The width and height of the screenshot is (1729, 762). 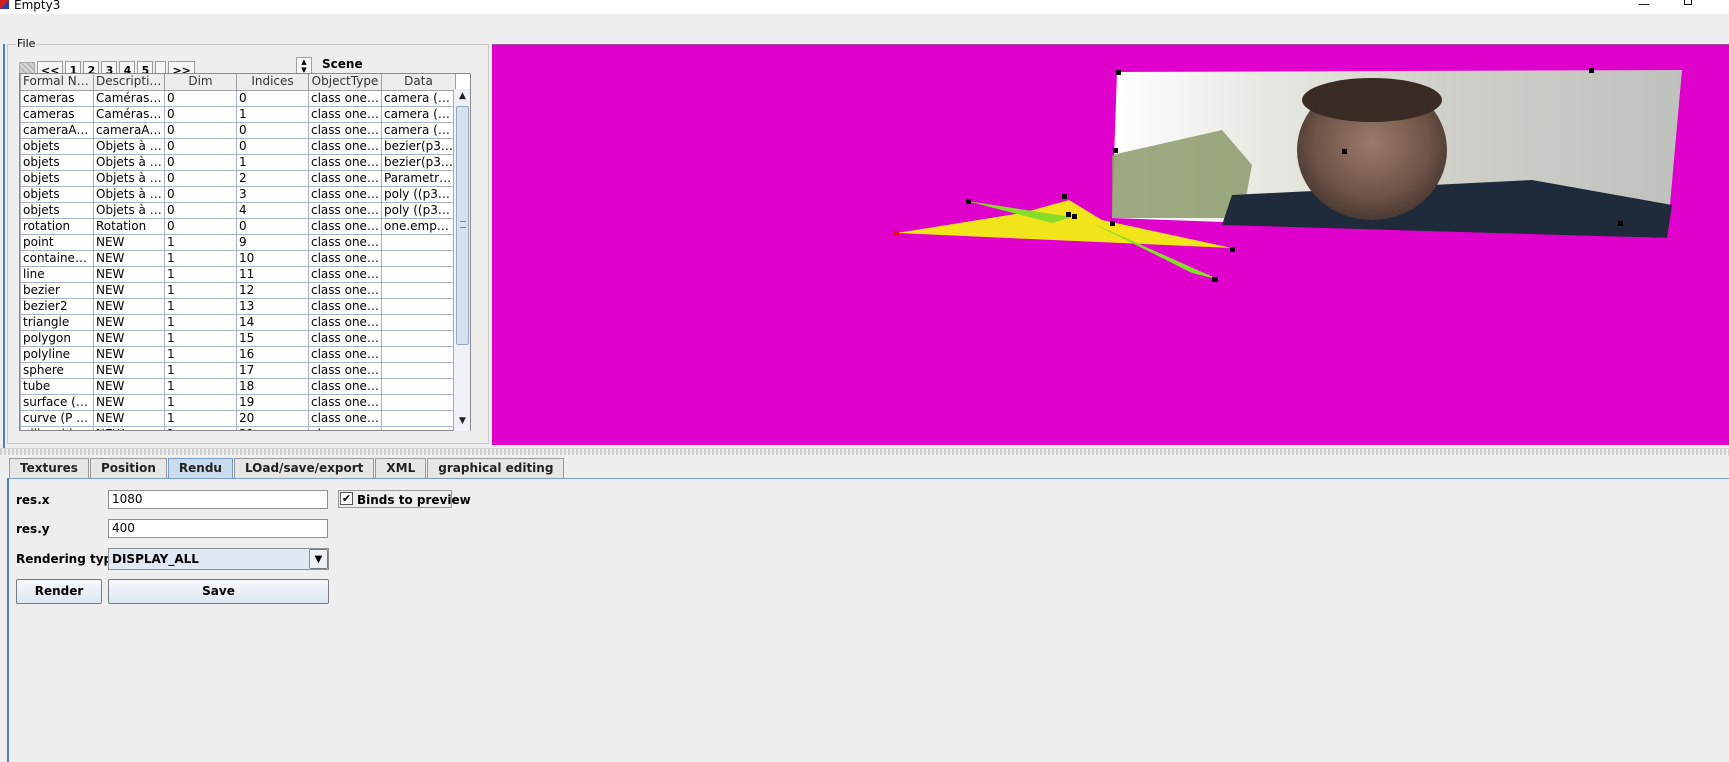 What do you see at coordinates (128, 468) in the screenshot?
I see `tab-position: Position` at bounding box center [128, 468].